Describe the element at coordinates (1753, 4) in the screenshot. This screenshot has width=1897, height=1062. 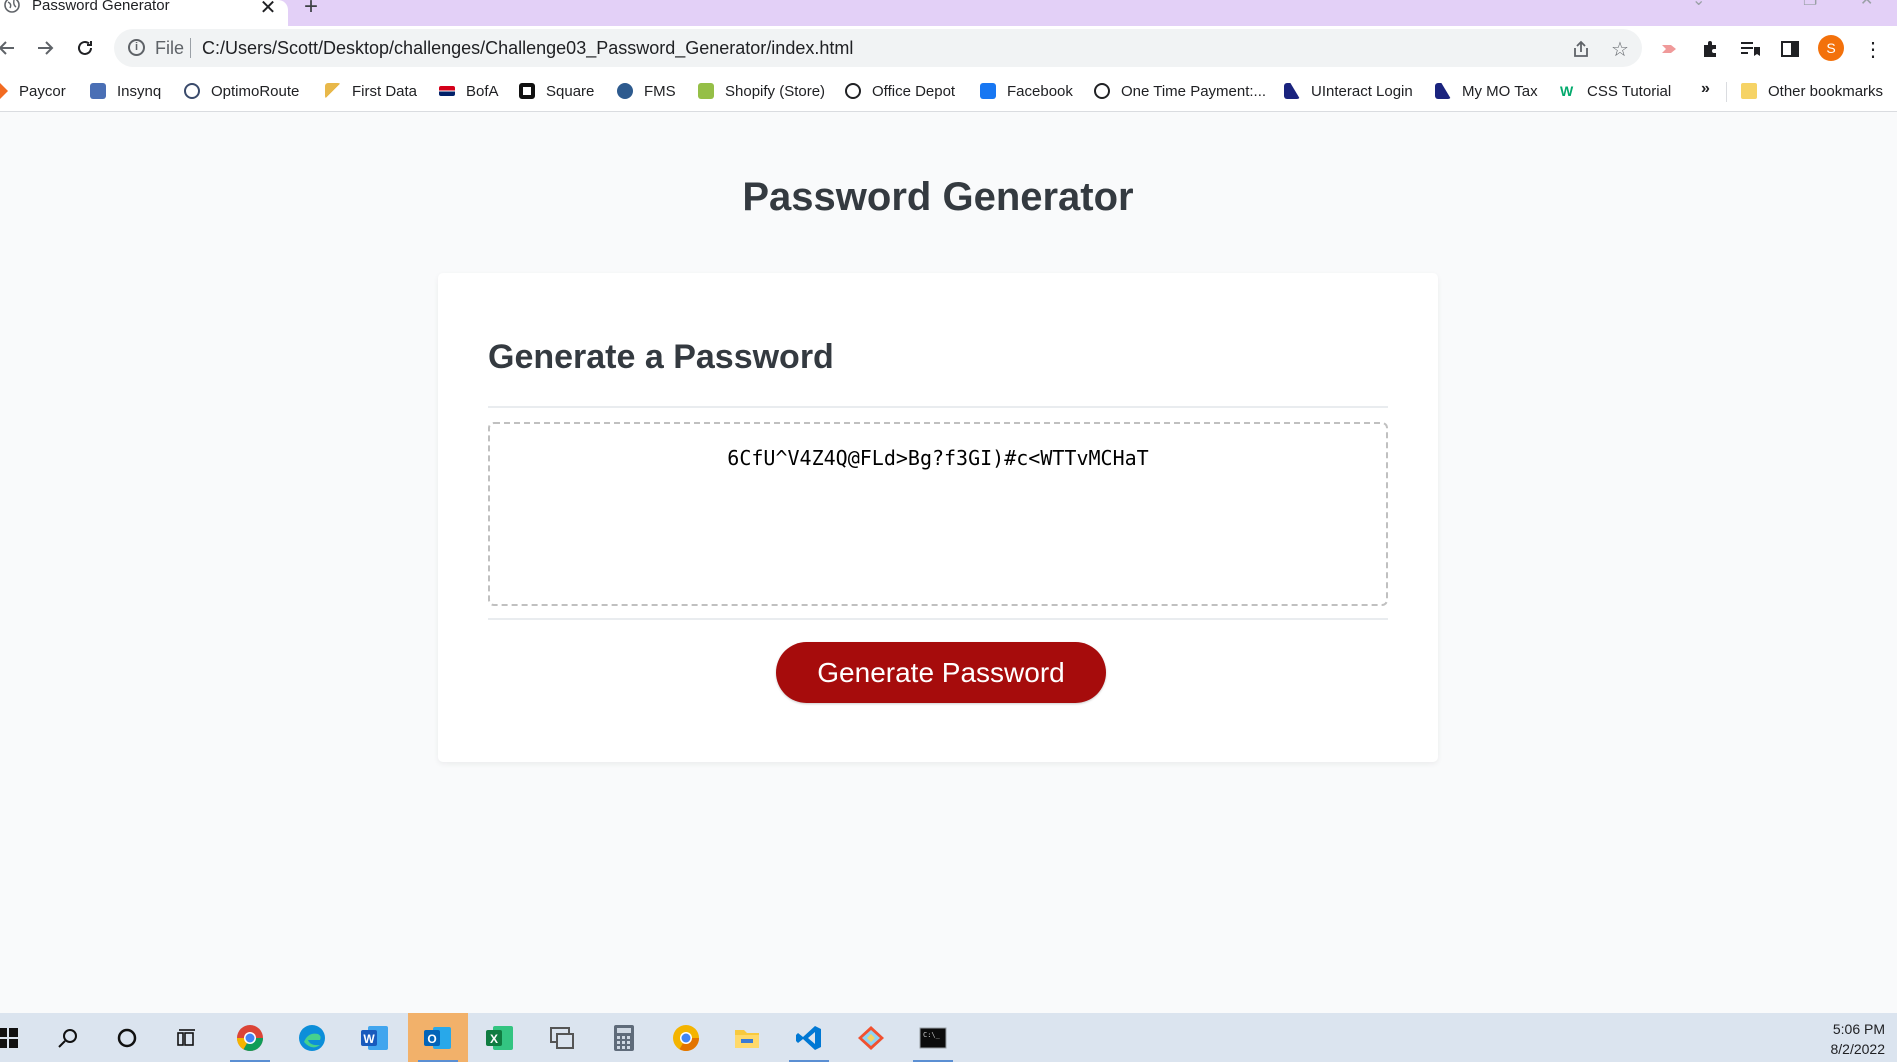
I see `minimize-button: —` at that location.